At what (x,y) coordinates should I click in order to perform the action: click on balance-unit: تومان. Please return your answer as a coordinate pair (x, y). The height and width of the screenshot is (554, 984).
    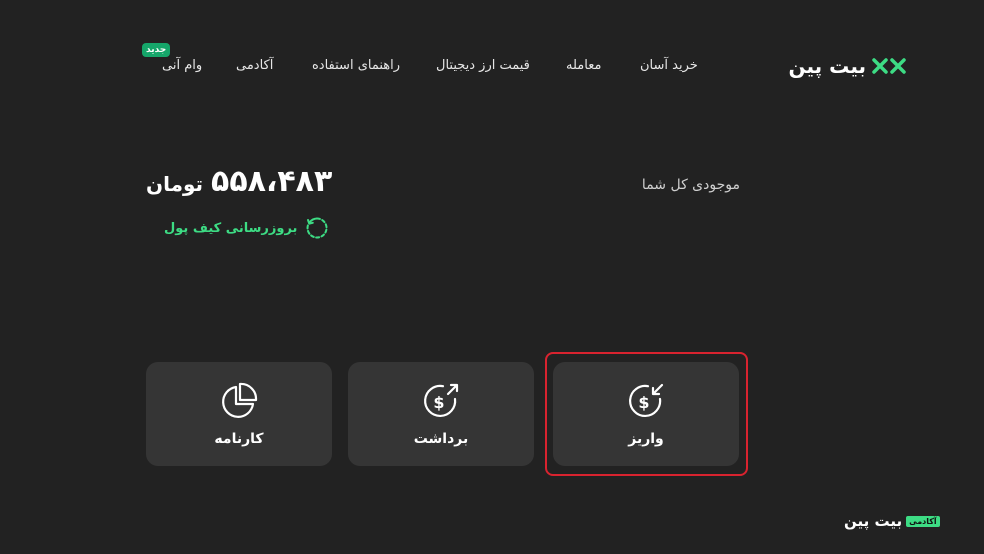
    Looking at the image, I should click on (175, 184).